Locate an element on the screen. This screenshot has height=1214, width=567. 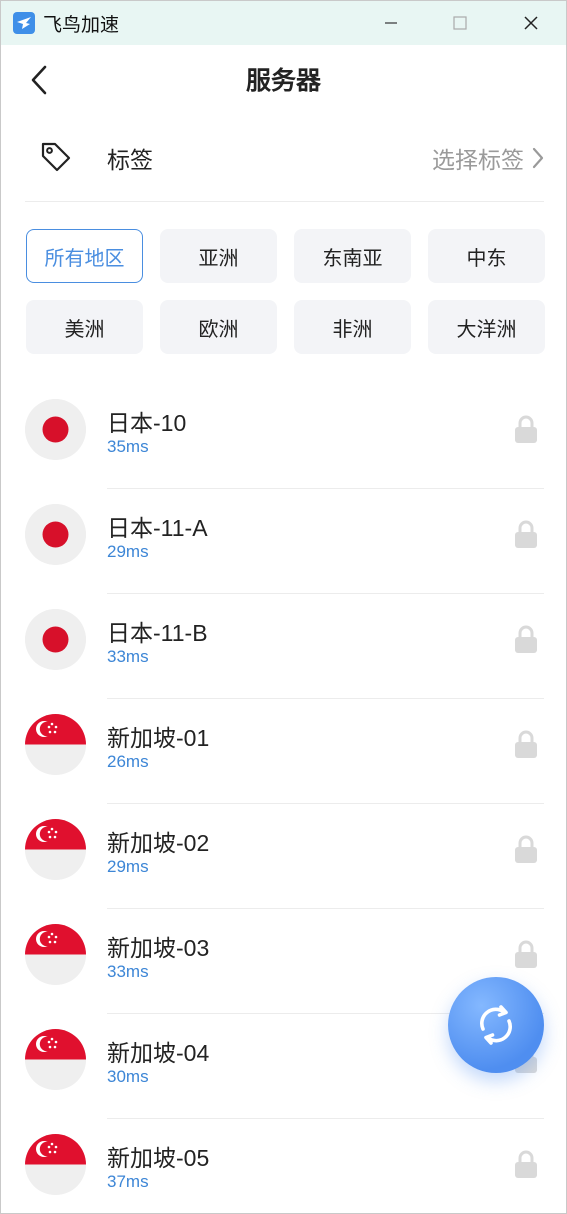
server-name: 新加坡-02 is located at coordinates (158, 843).